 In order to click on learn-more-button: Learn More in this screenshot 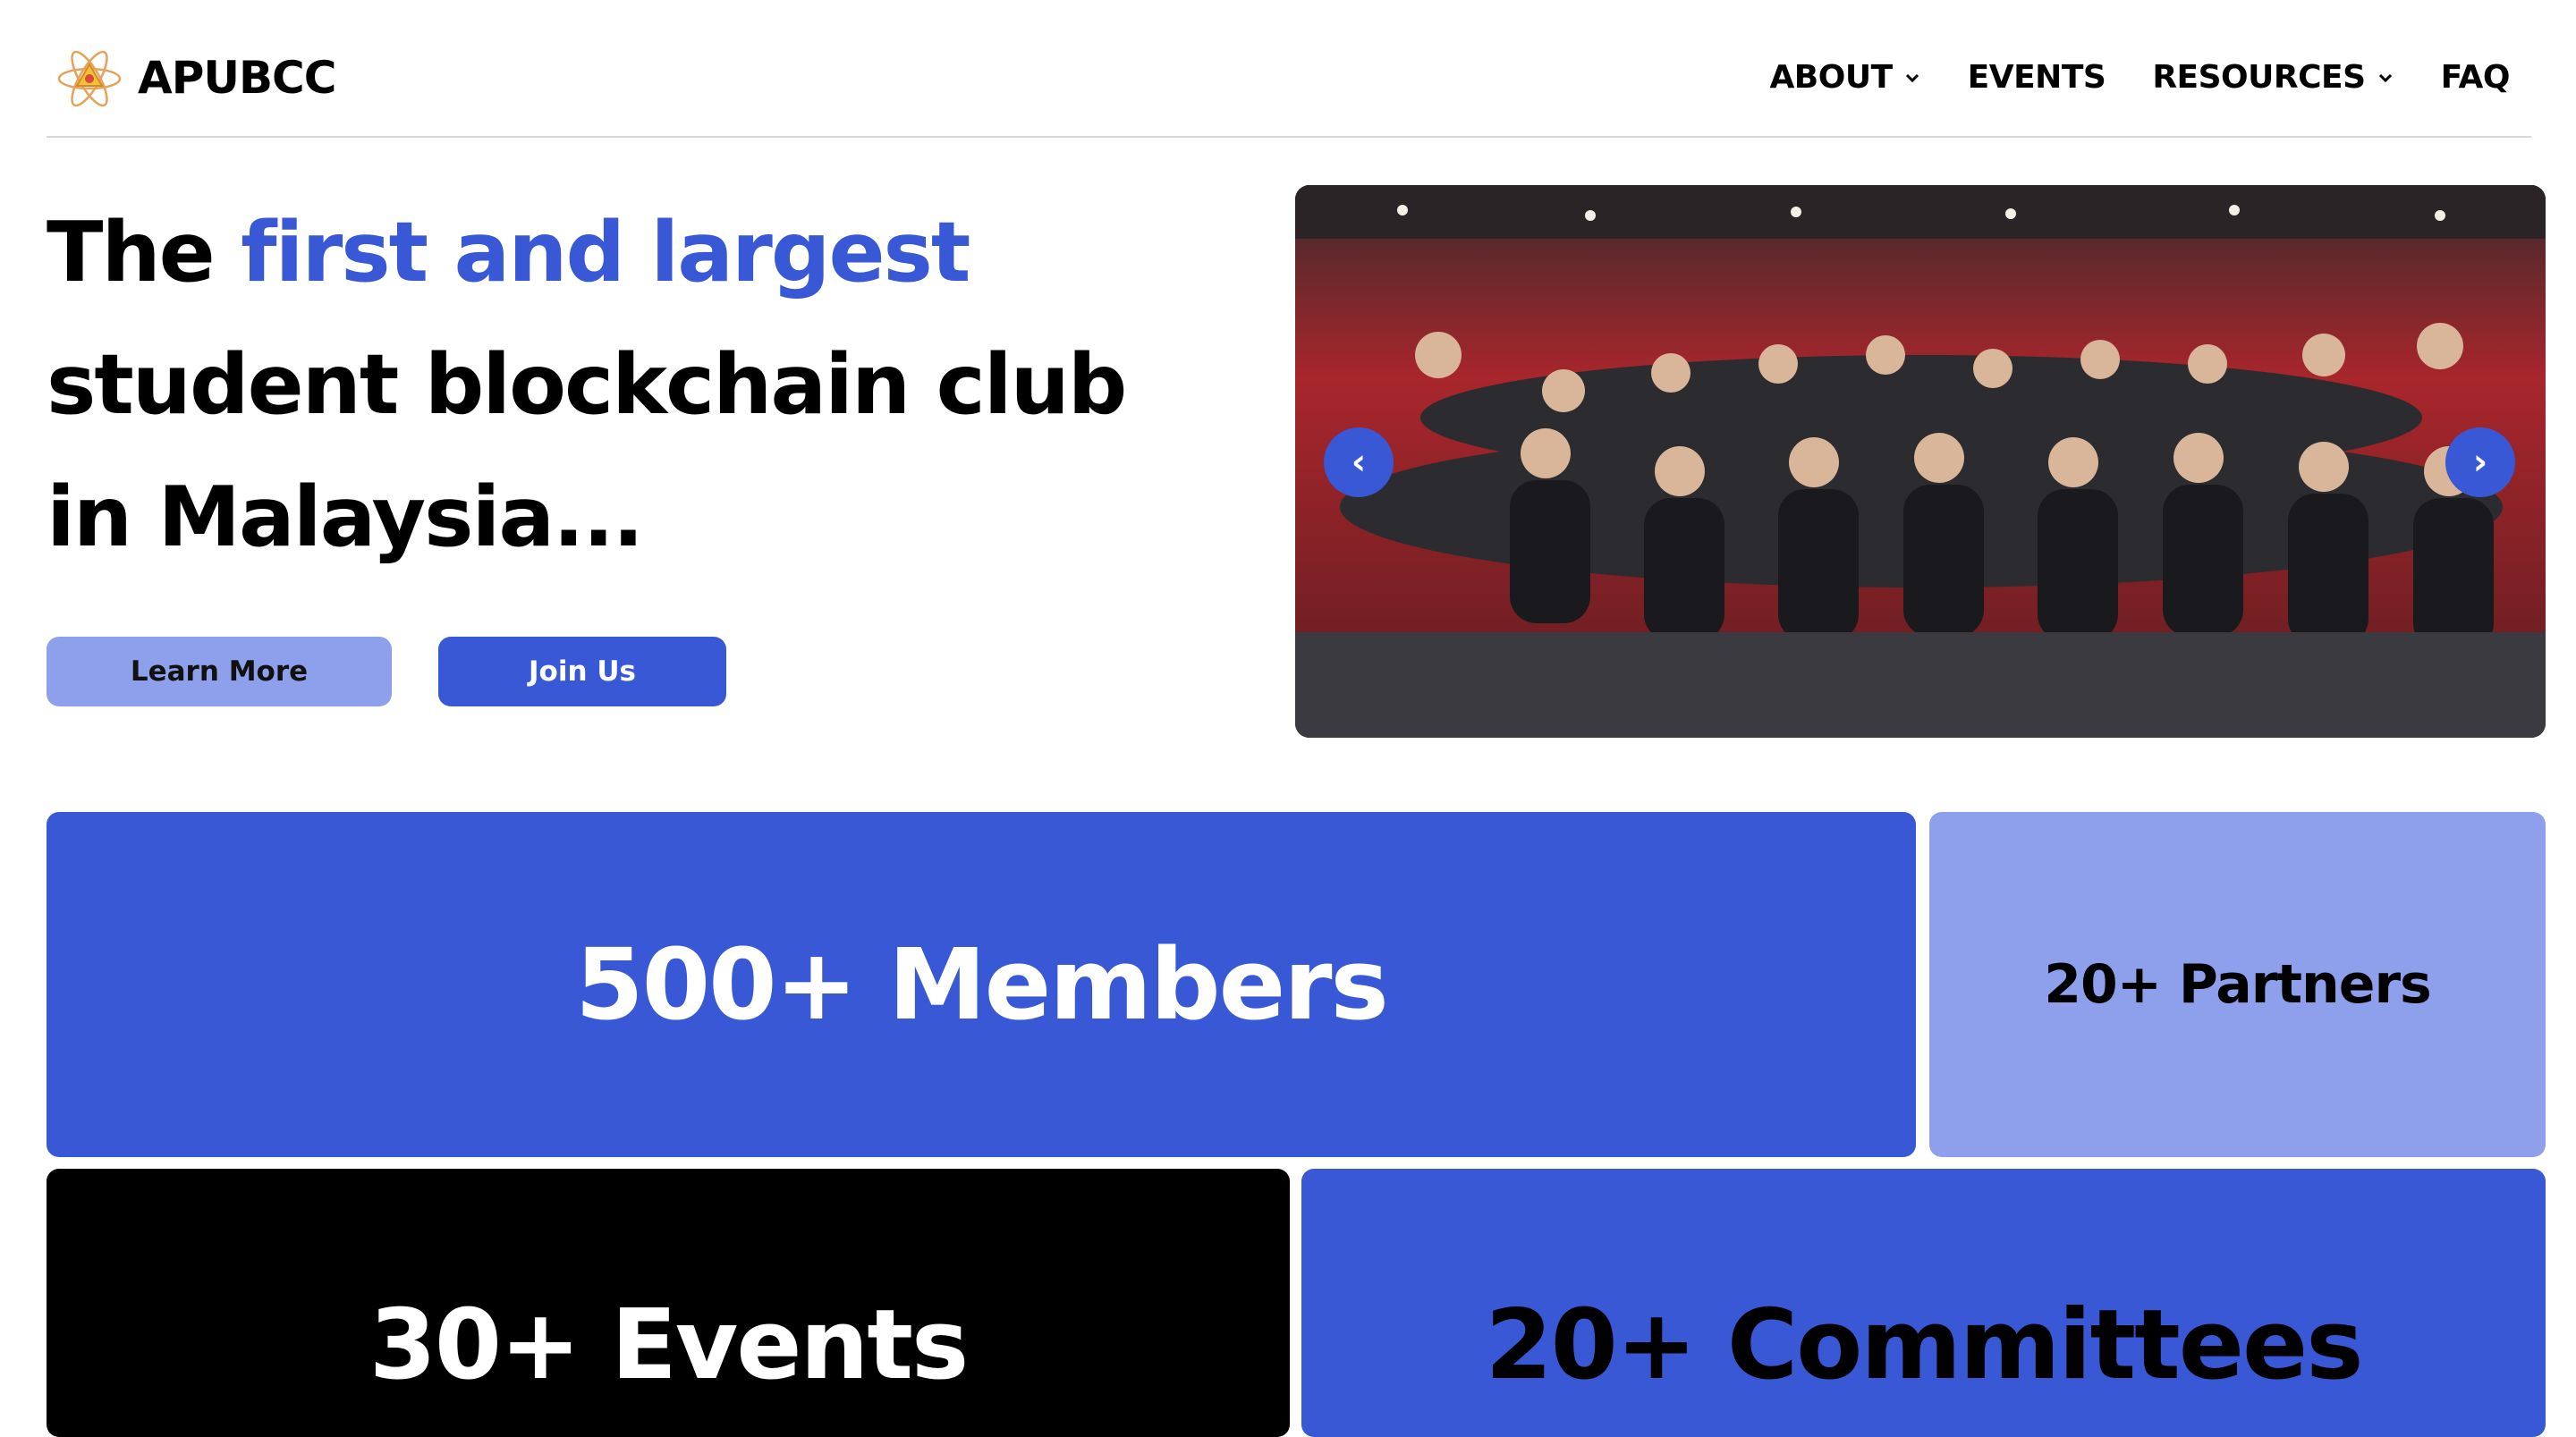, I will do `click(219, 672)`.